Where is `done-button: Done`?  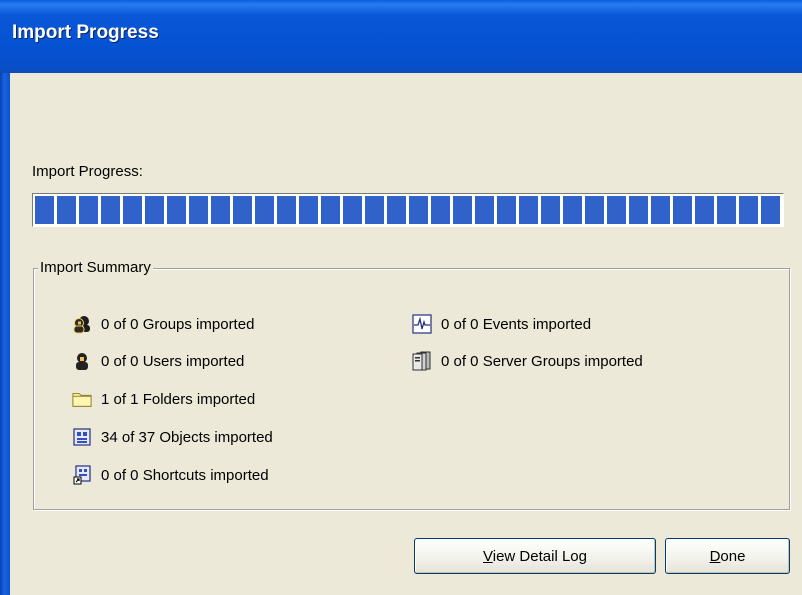
done-button: Done is located at coordinates (727, 556).